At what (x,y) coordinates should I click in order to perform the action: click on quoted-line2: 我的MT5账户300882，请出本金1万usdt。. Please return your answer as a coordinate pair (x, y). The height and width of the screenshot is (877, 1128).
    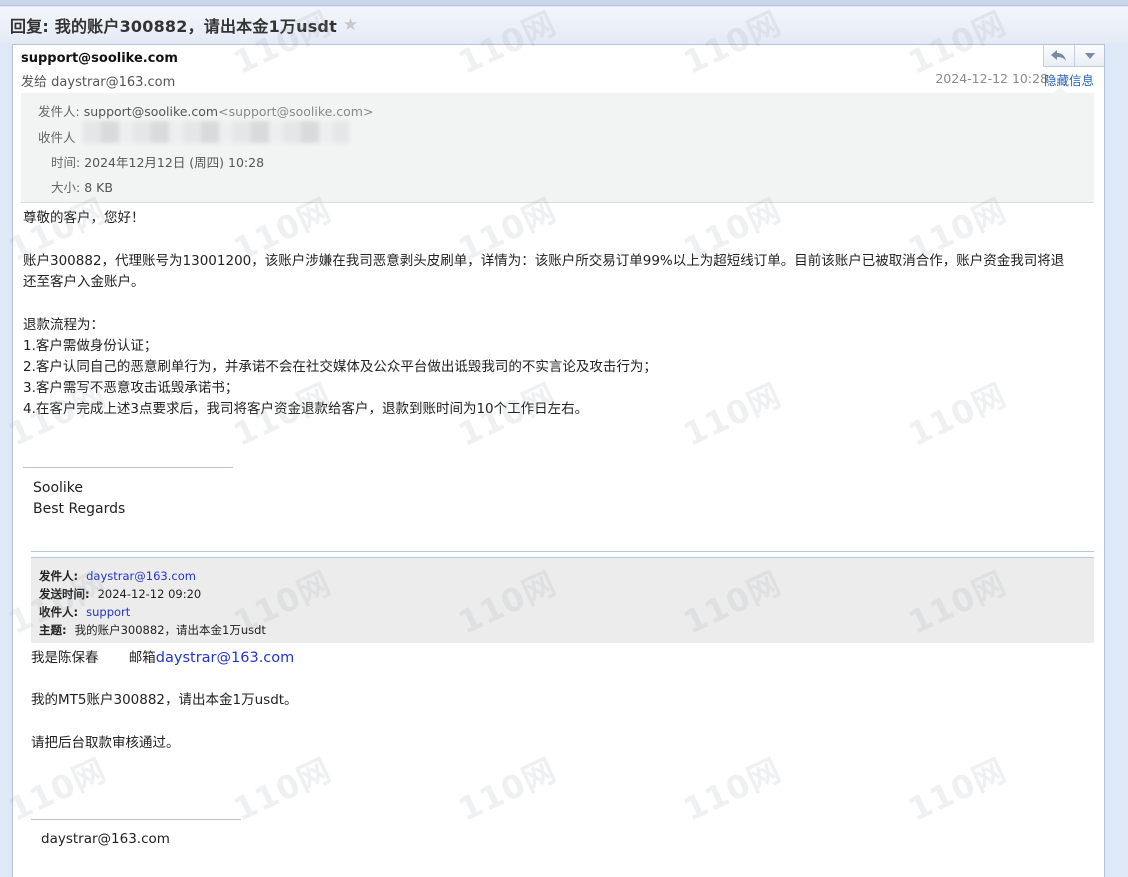
    Looking at the image, I should click on (164, 700).